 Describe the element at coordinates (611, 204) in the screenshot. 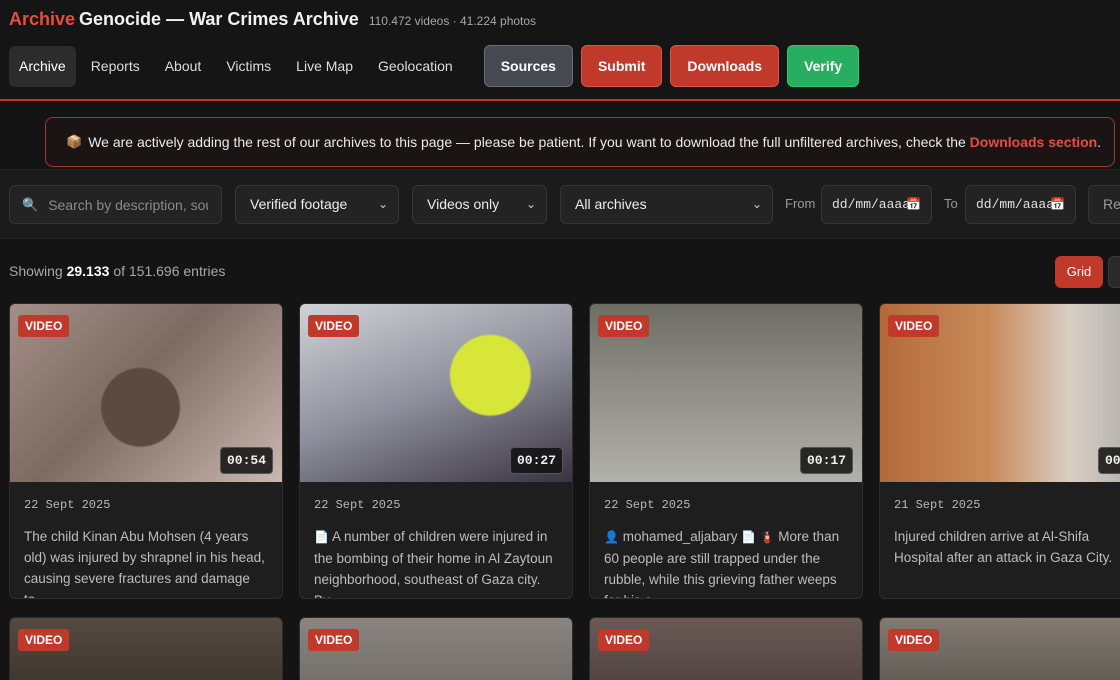

I see `archive-select-value: All archives` at that location.